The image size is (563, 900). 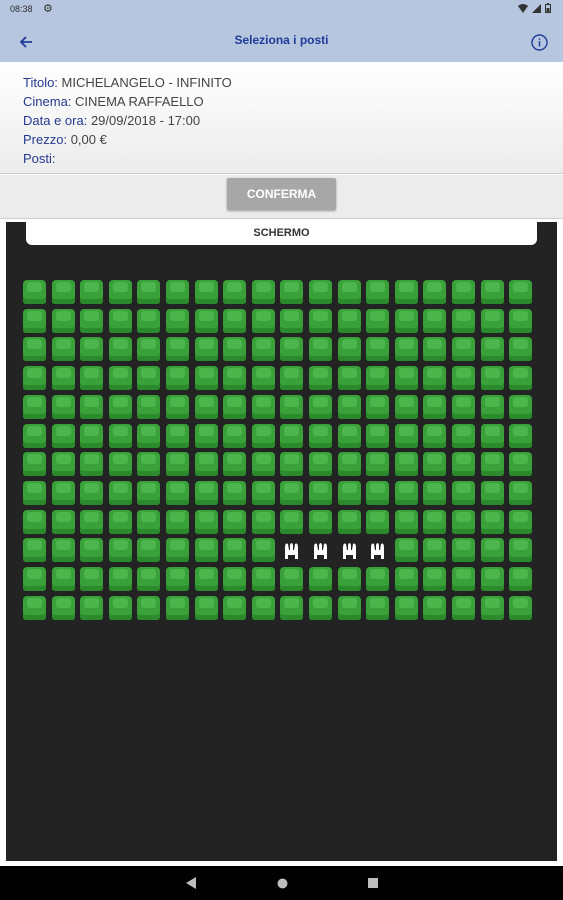 What do you see at coordinates (373, 883) in the screenshot?
I see `nav-recents-button` at bounding box center [373, 883].